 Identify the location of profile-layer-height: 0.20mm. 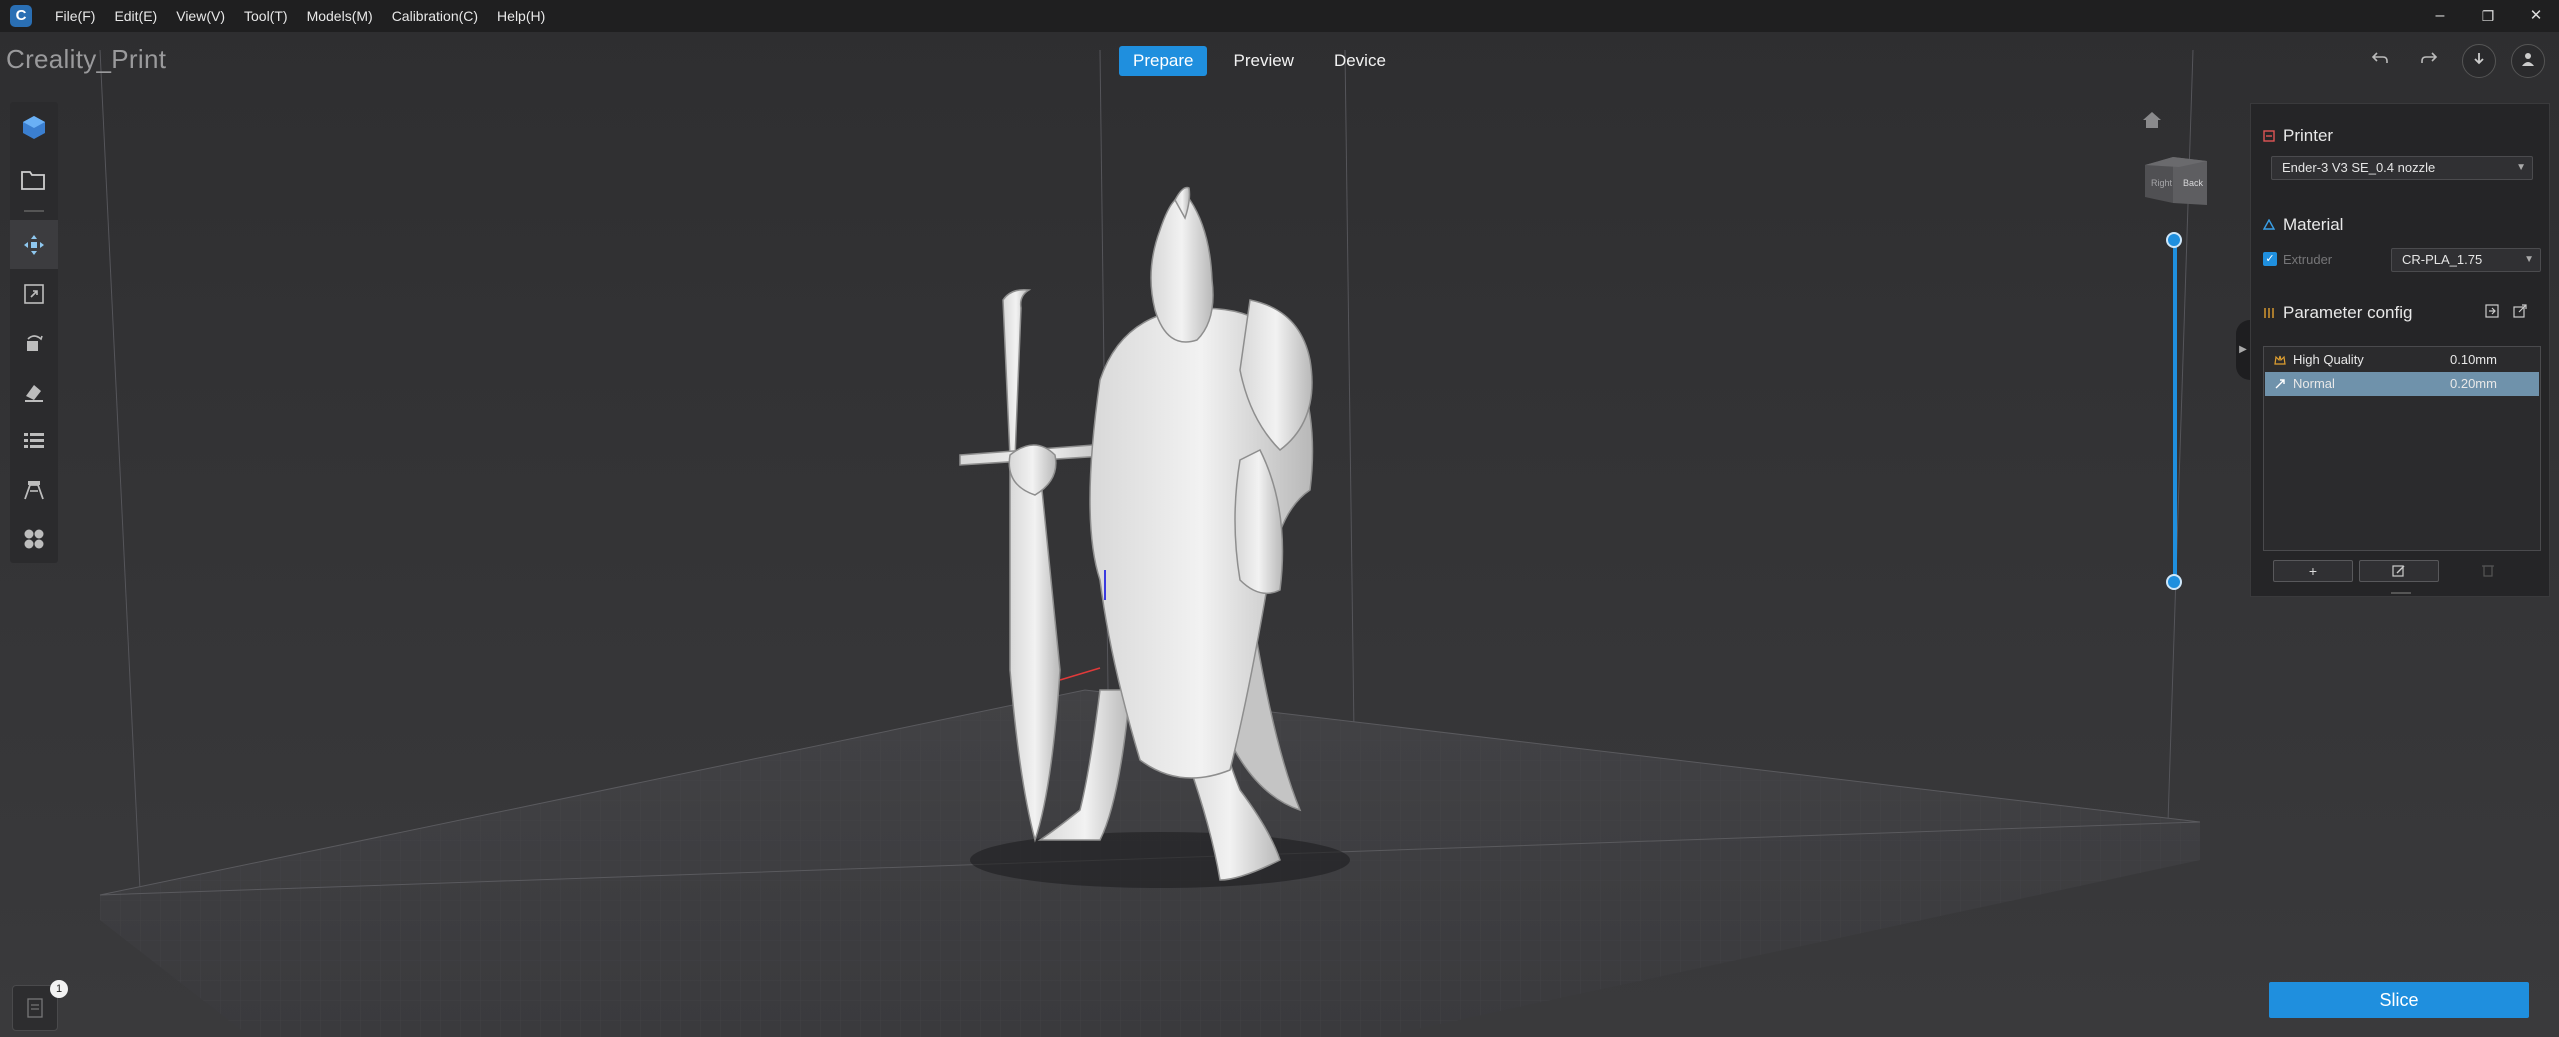
(2473, 383).